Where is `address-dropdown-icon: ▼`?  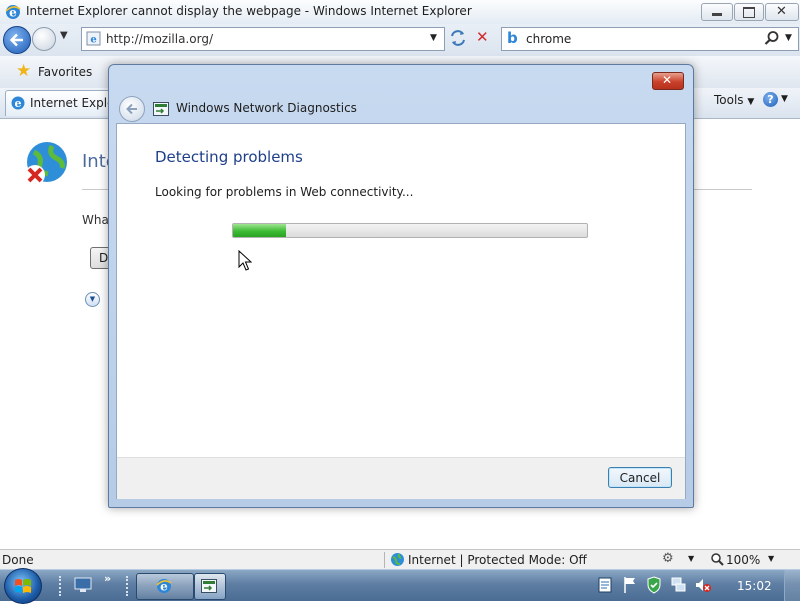
address-dropdown-icon: ▼ is located at coordinates (433, 38).